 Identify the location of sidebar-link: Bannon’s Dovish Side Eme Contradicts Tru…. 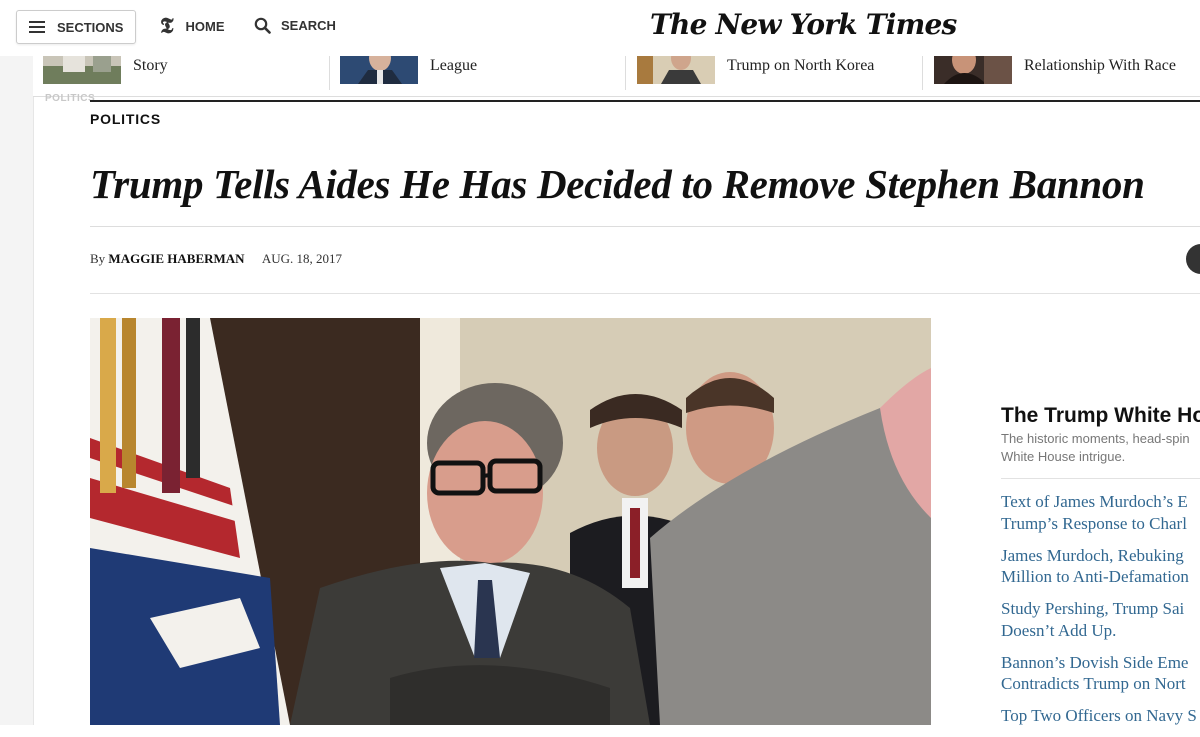
(1100, 673).